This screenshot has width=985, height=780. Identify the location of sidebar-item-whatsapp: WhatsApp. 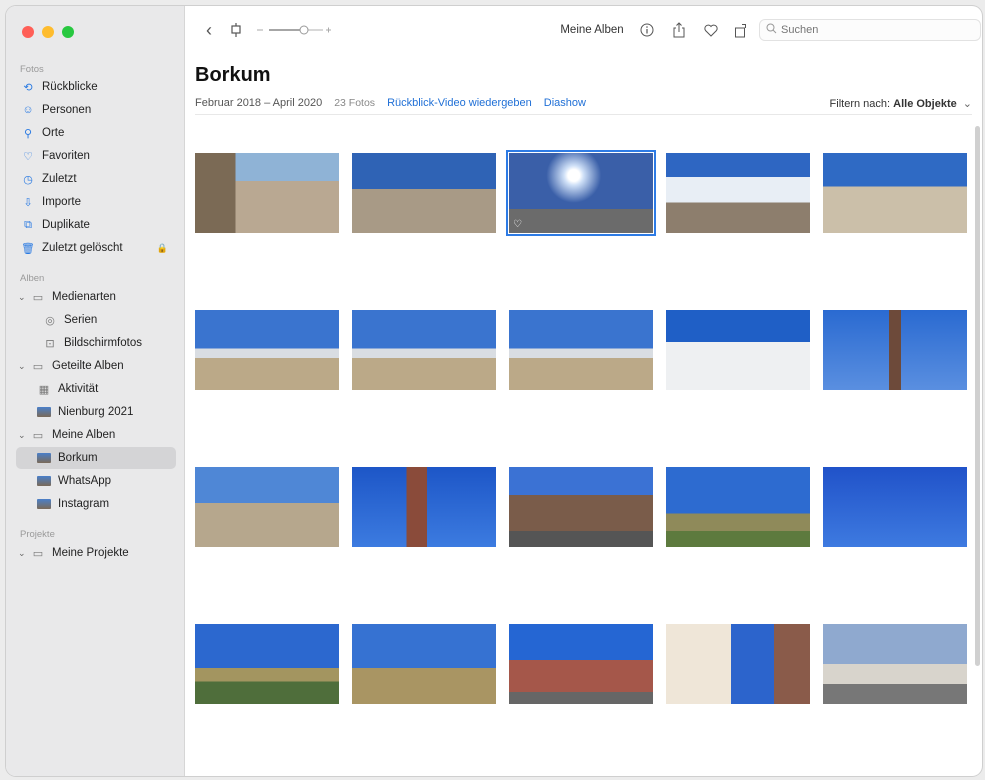
(96, 481).